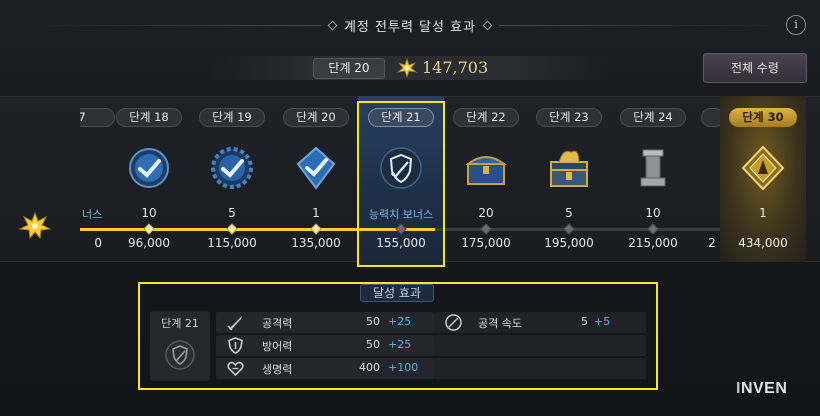 This screenshot has width=820, height=416. Describe the element at coordinates (316, 243) in the screenshot. I see `required-power: 135,000` at that location.